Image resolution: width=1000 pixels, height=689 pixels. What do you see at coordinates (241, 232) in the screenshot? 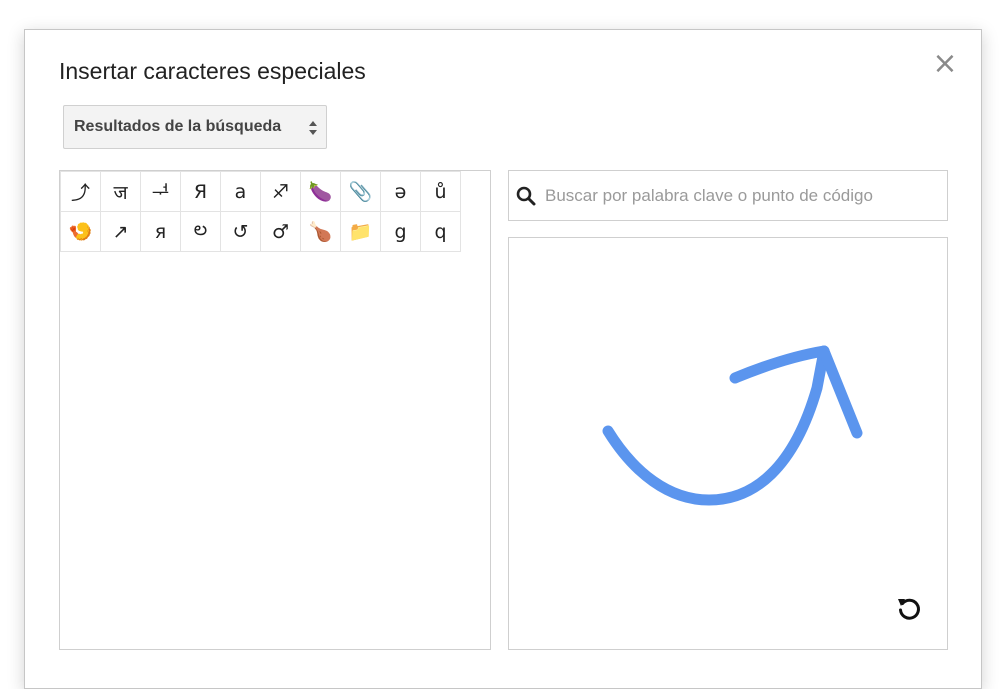
I see `character-cell: ↺` at bounding box center [241, 232].